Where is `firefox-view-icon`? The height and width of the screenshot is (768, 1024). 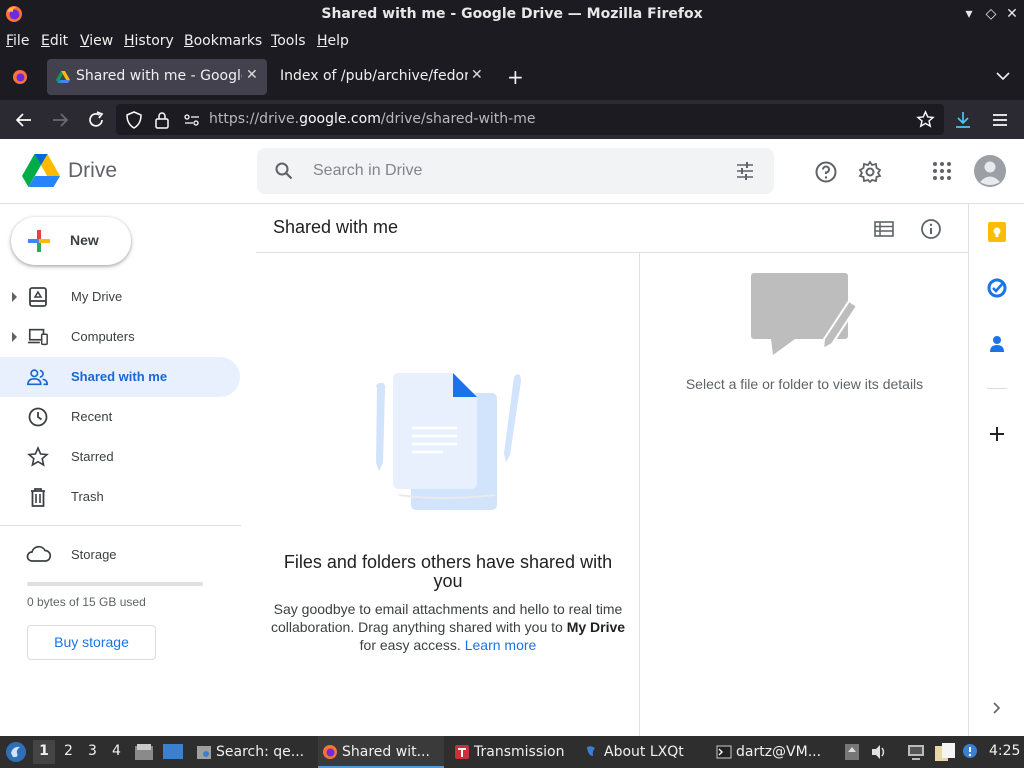
firefox-view-icon is located at coordinates (20, 77).